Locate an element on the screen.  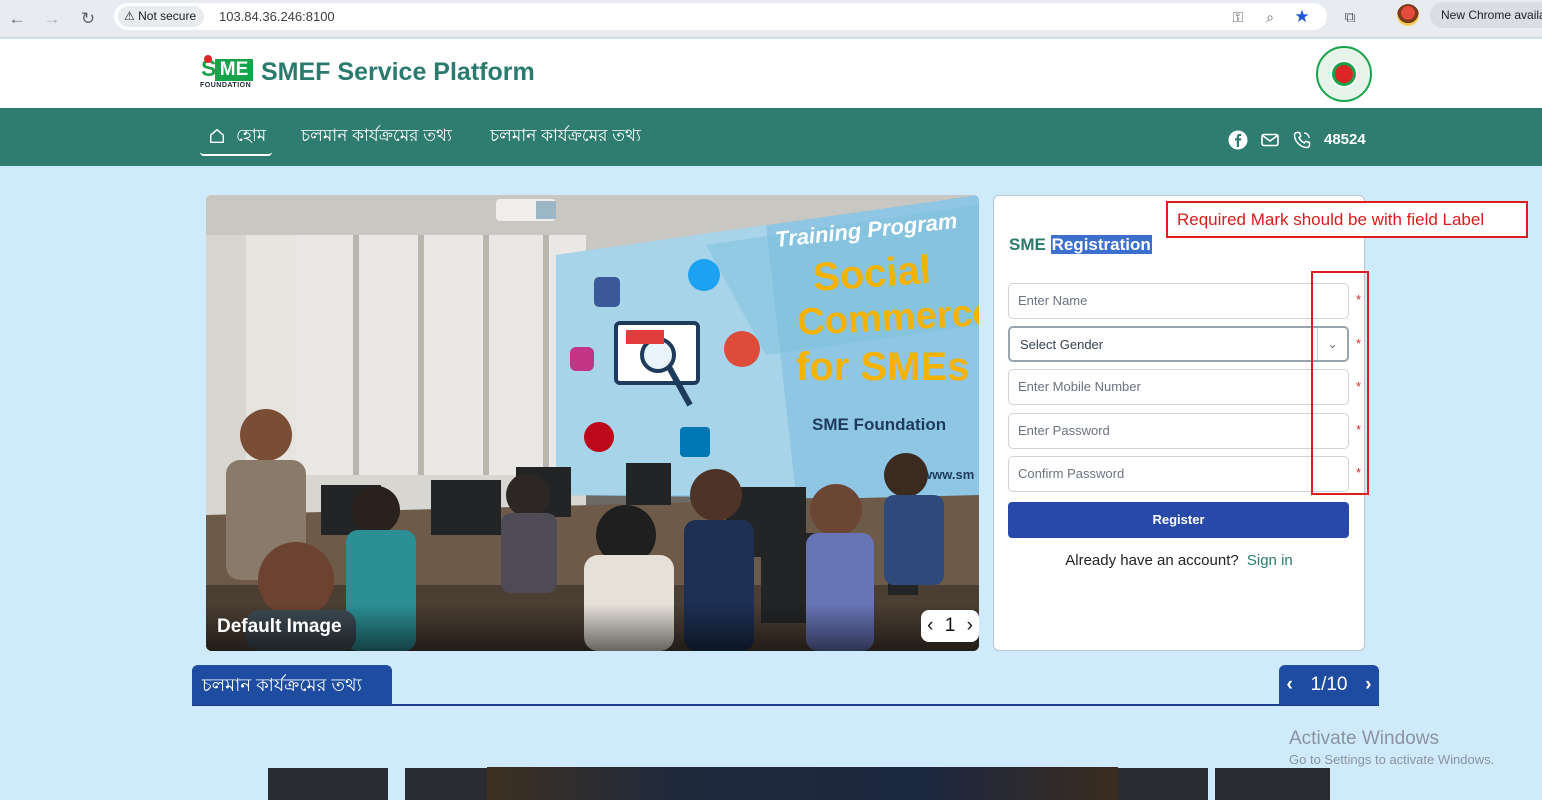
pager-prev-icon: ‹ is located at coordinates (1290, 685).